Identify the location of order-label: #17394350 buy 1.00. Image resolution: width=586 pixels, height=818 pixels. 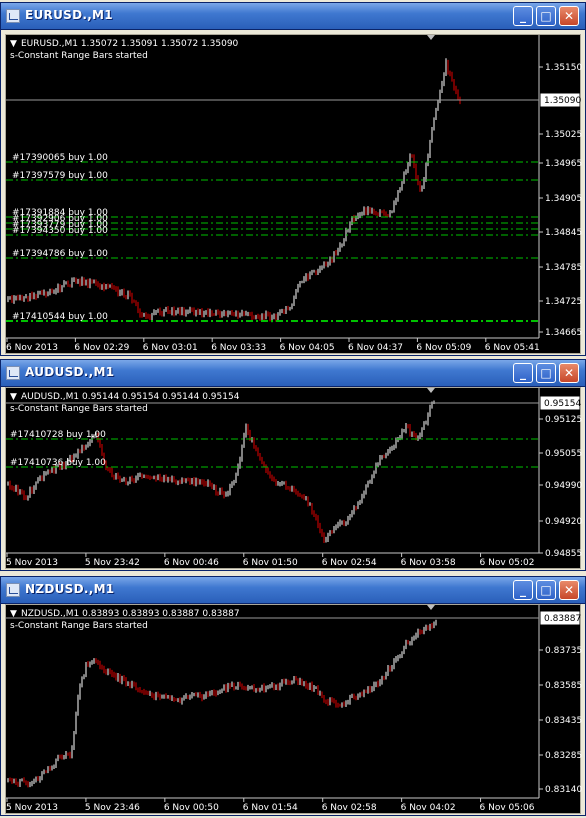
(60, 231).